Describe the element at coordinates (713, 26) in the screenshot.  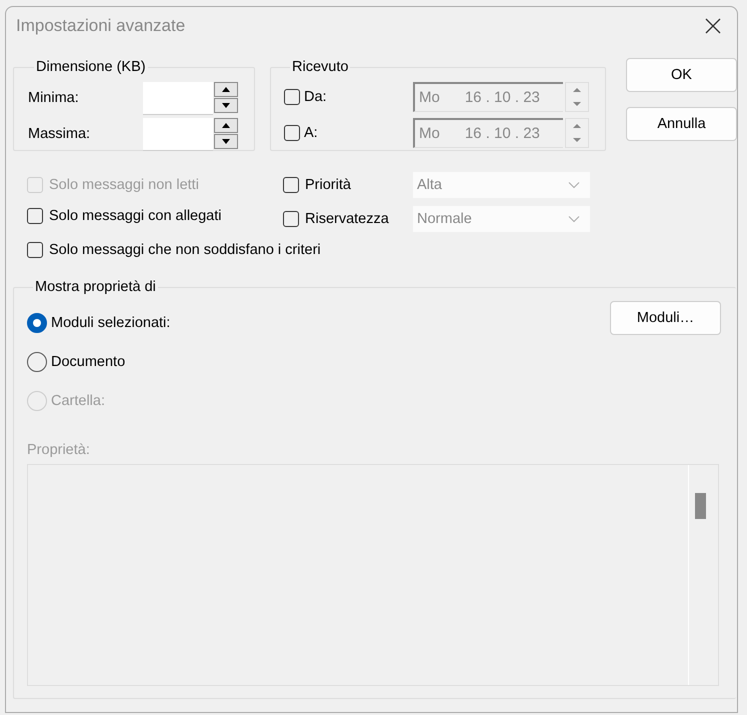
I see `close-icon` at that location.